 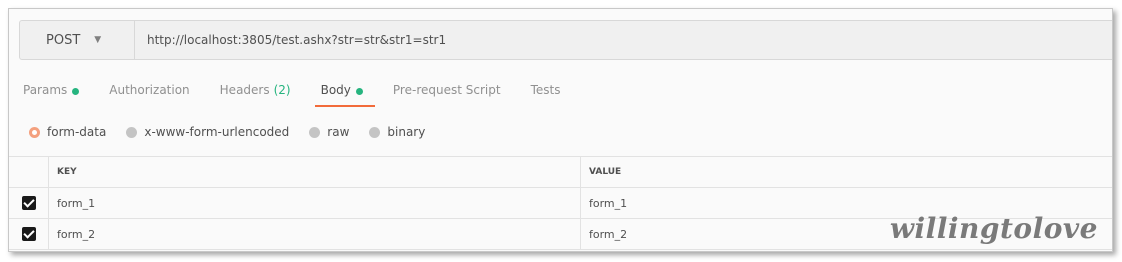 What do you see at coordinates (34, 132) in the screenshot?
I see `radio-selected-icon` at bounding box center [34, 132].